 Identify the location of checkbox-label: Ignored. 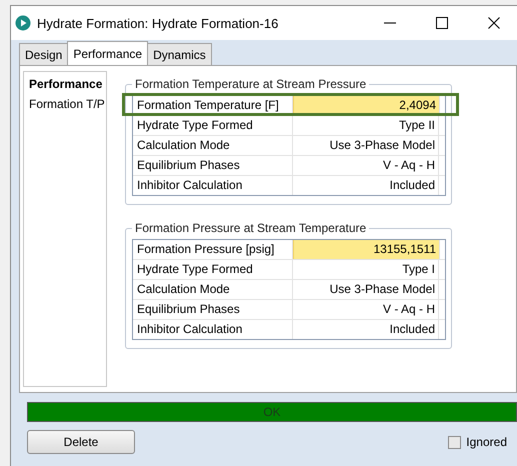
(486, 442).